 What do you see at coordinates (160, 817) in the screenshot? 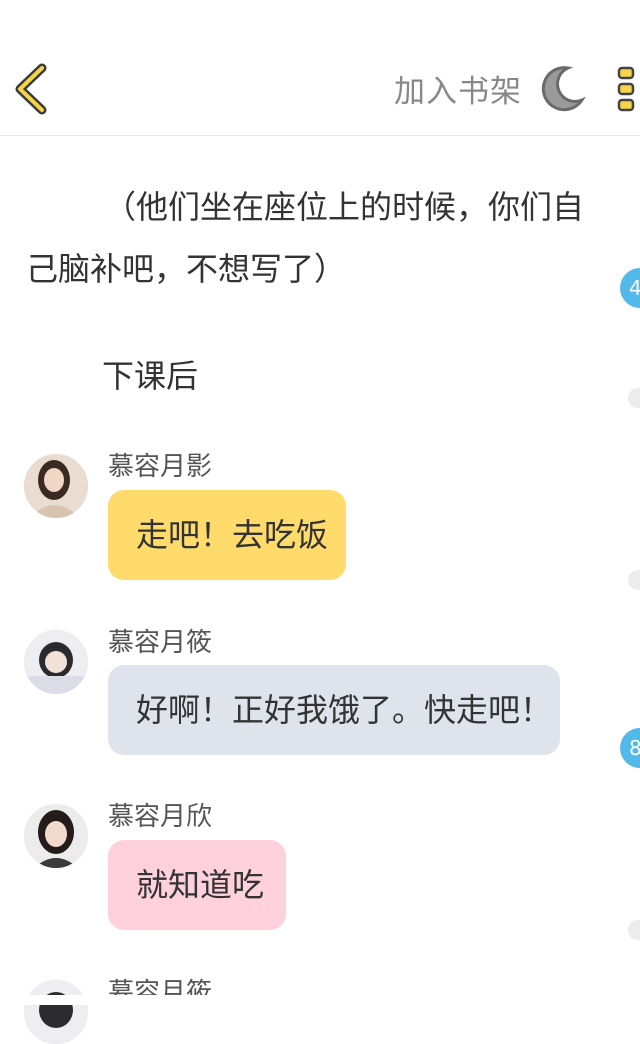
I see `sender-name: 慕容月欣` at bounding box center [160, 817].